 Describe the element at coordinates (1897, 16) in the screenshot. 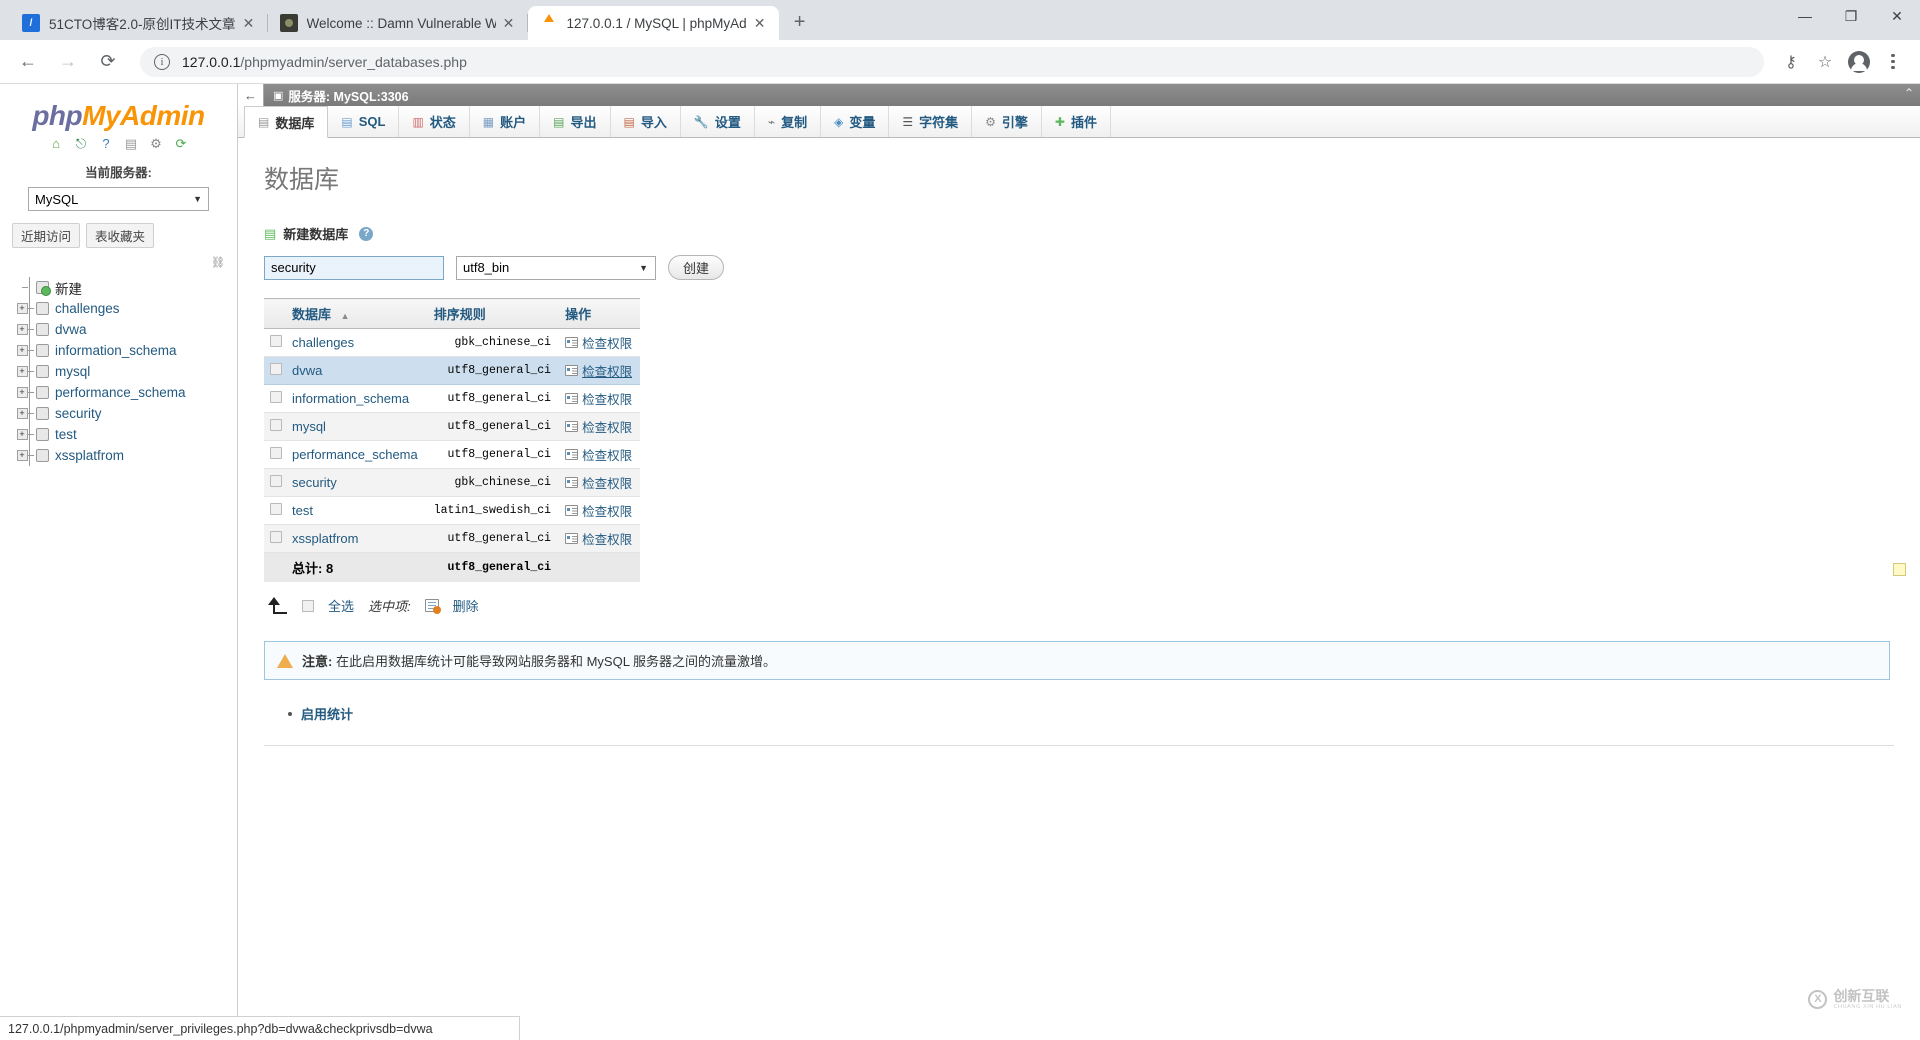

I see `close-window-icon: ✕` at that location.